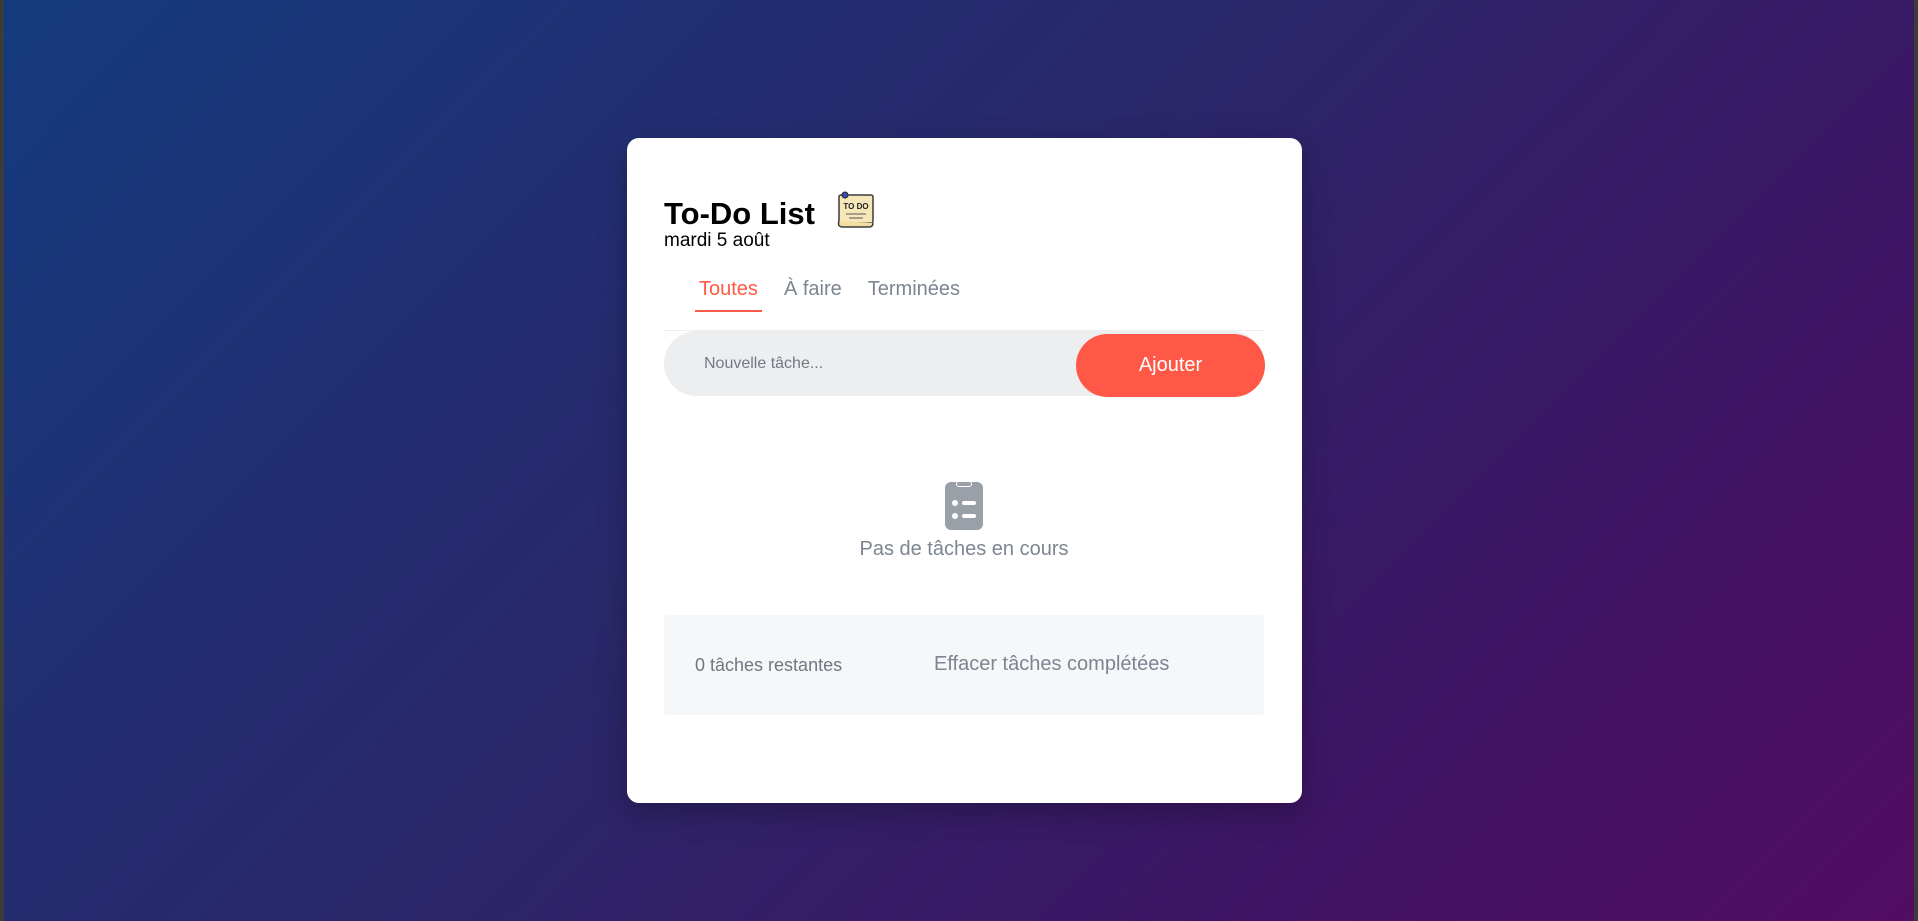 The width and height of the screenshot is (1918, 921). What do you see at coordinates (717, 240) in the screenshot?
I see `current-date: mardi 5 août` at bounding box center [717, 240].